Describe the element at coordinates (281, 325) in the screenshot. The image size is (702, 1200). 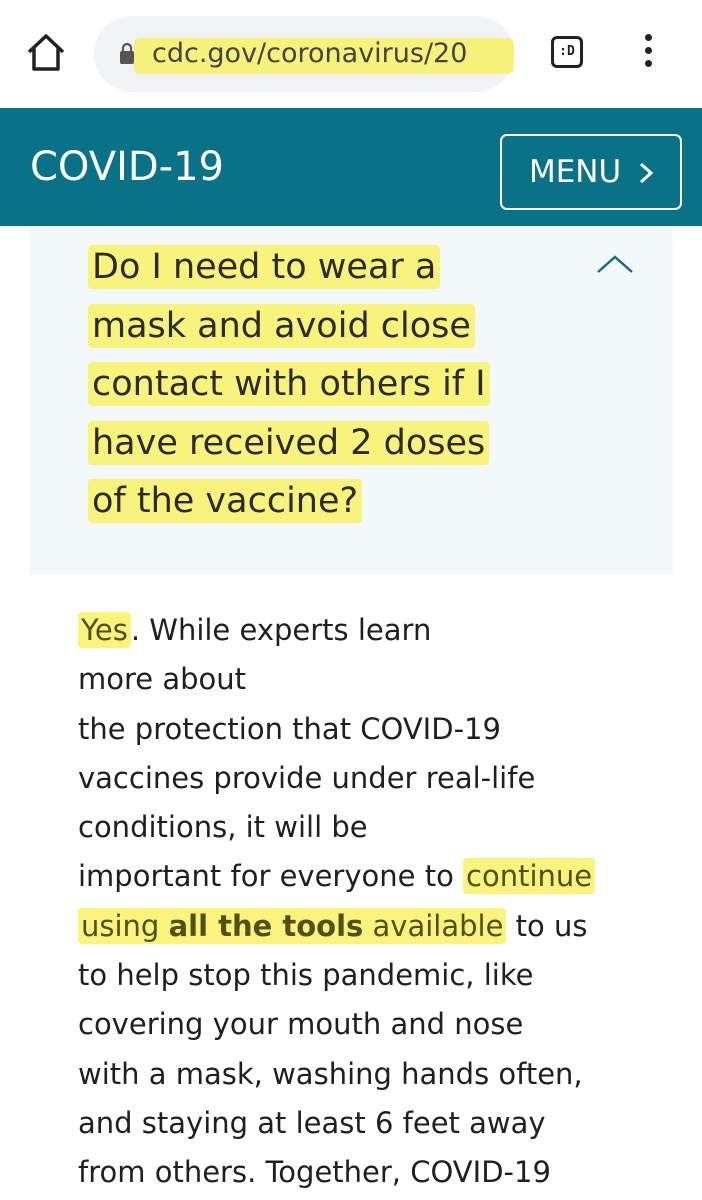
I see `faq-question-line: mask and avoid close` at that location.